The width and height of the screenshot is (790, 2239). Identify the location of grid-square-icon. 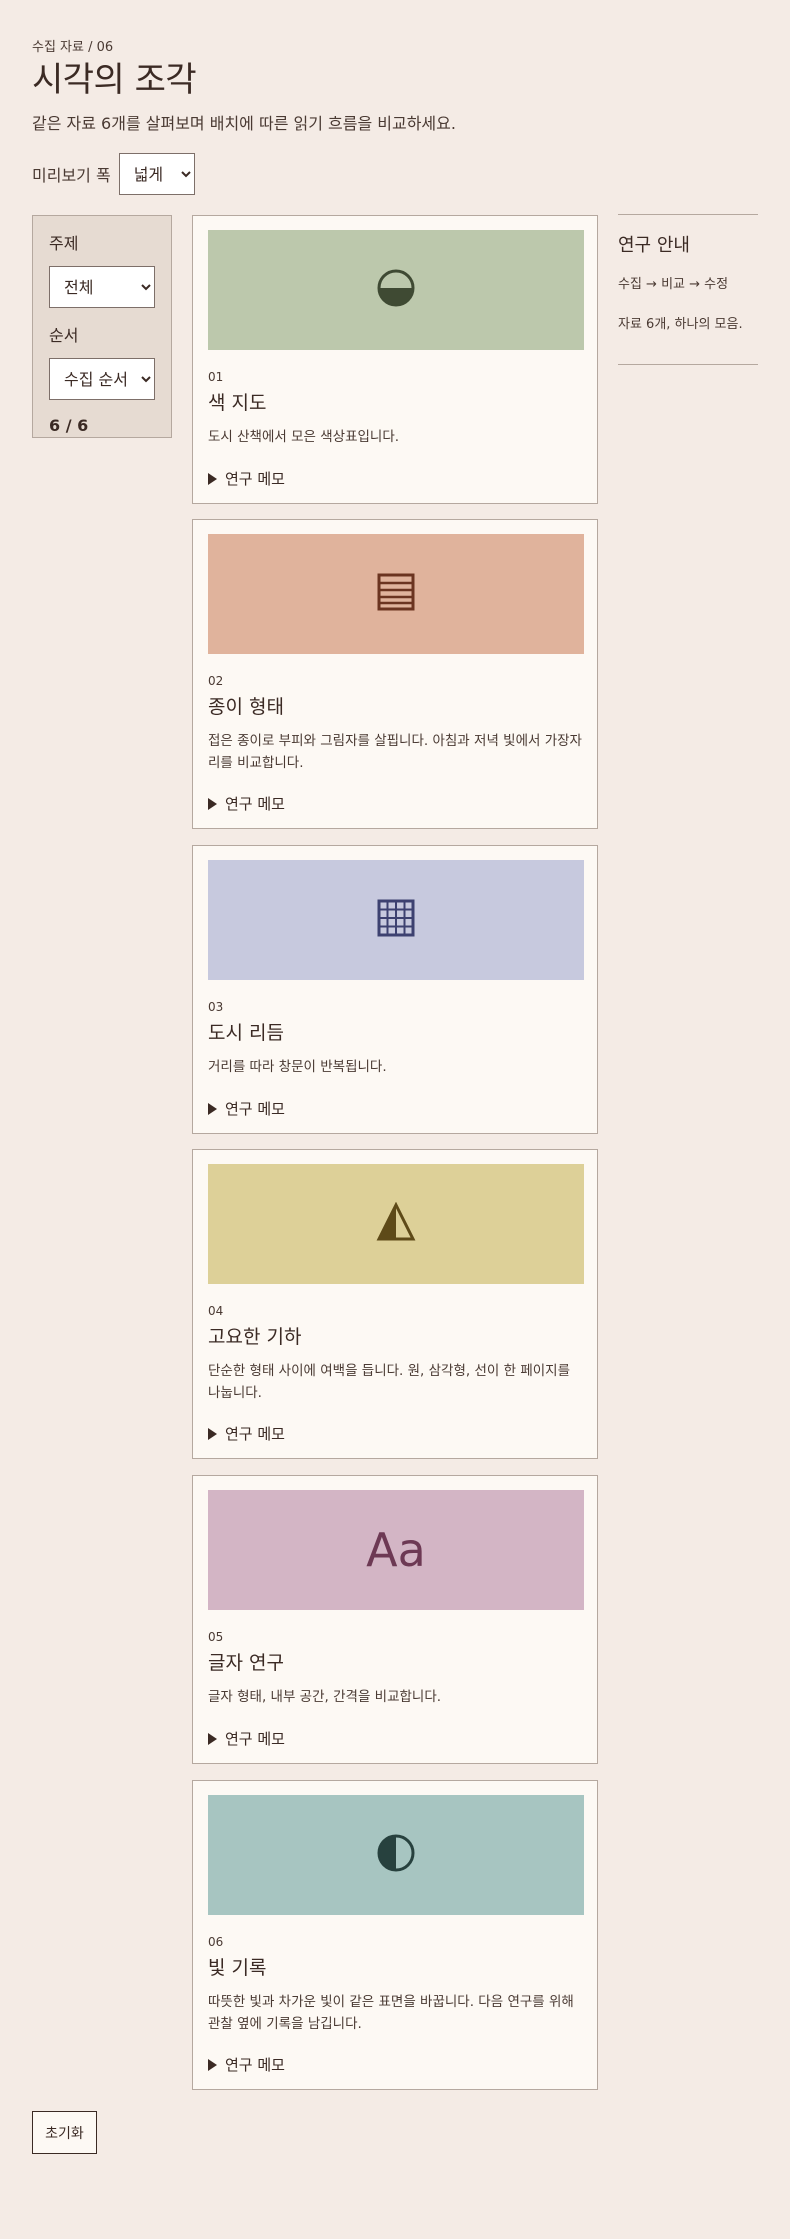
(396, 920).